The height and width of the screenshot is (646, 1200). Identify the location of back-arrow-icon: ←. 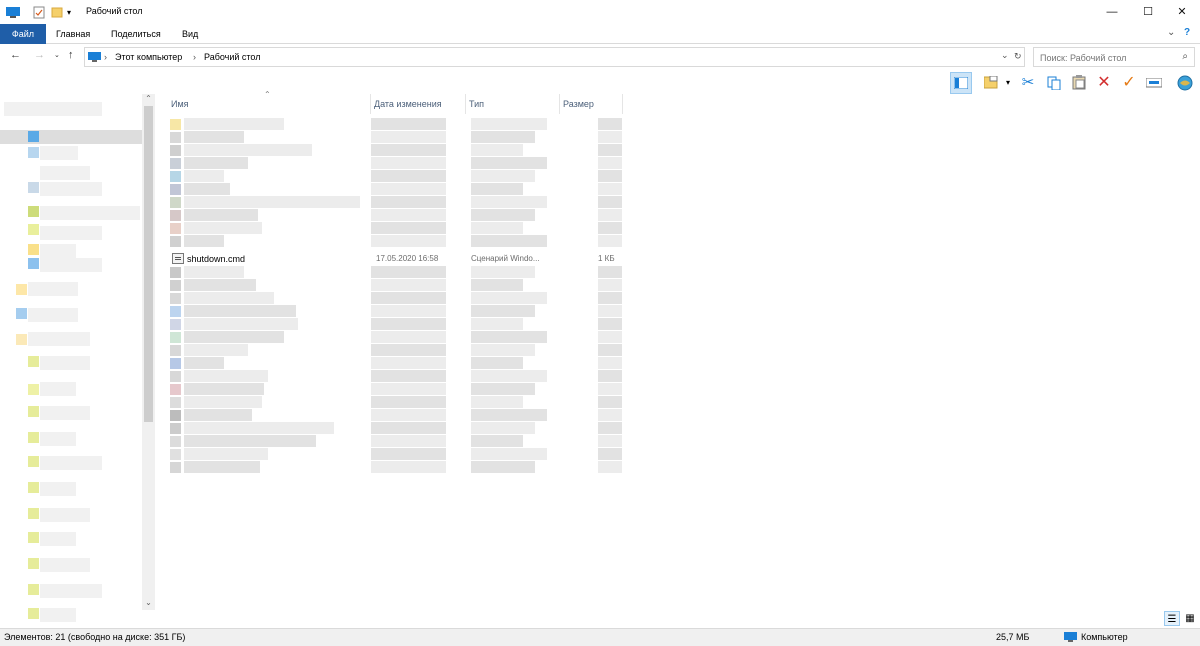
(15, 55).